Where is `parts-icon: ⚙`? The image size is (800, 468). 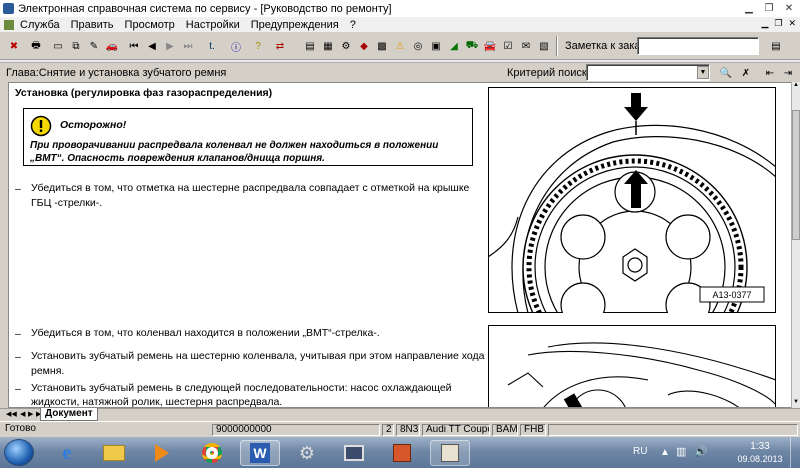 parts-icon: ⚙ is located at coordinates (346, 46).